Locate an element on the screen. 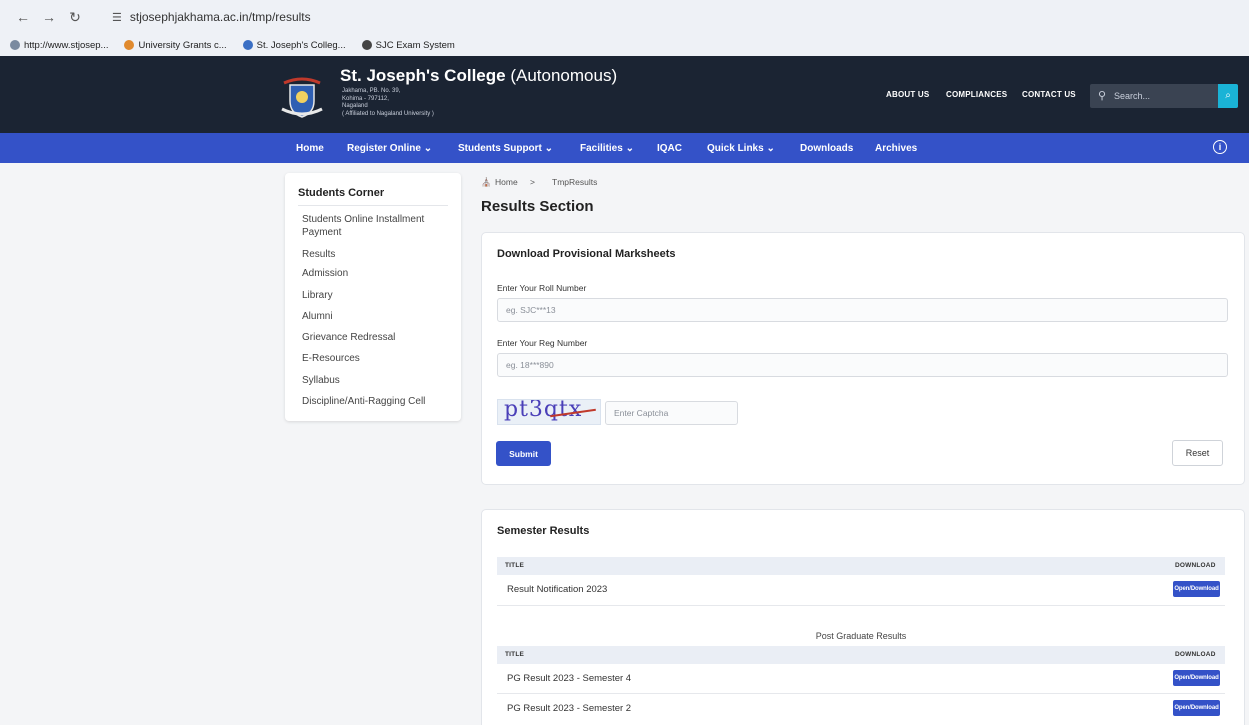 The image size is (1249, 725). sidebar-item-library: Library is located at coordinates (376, 295).